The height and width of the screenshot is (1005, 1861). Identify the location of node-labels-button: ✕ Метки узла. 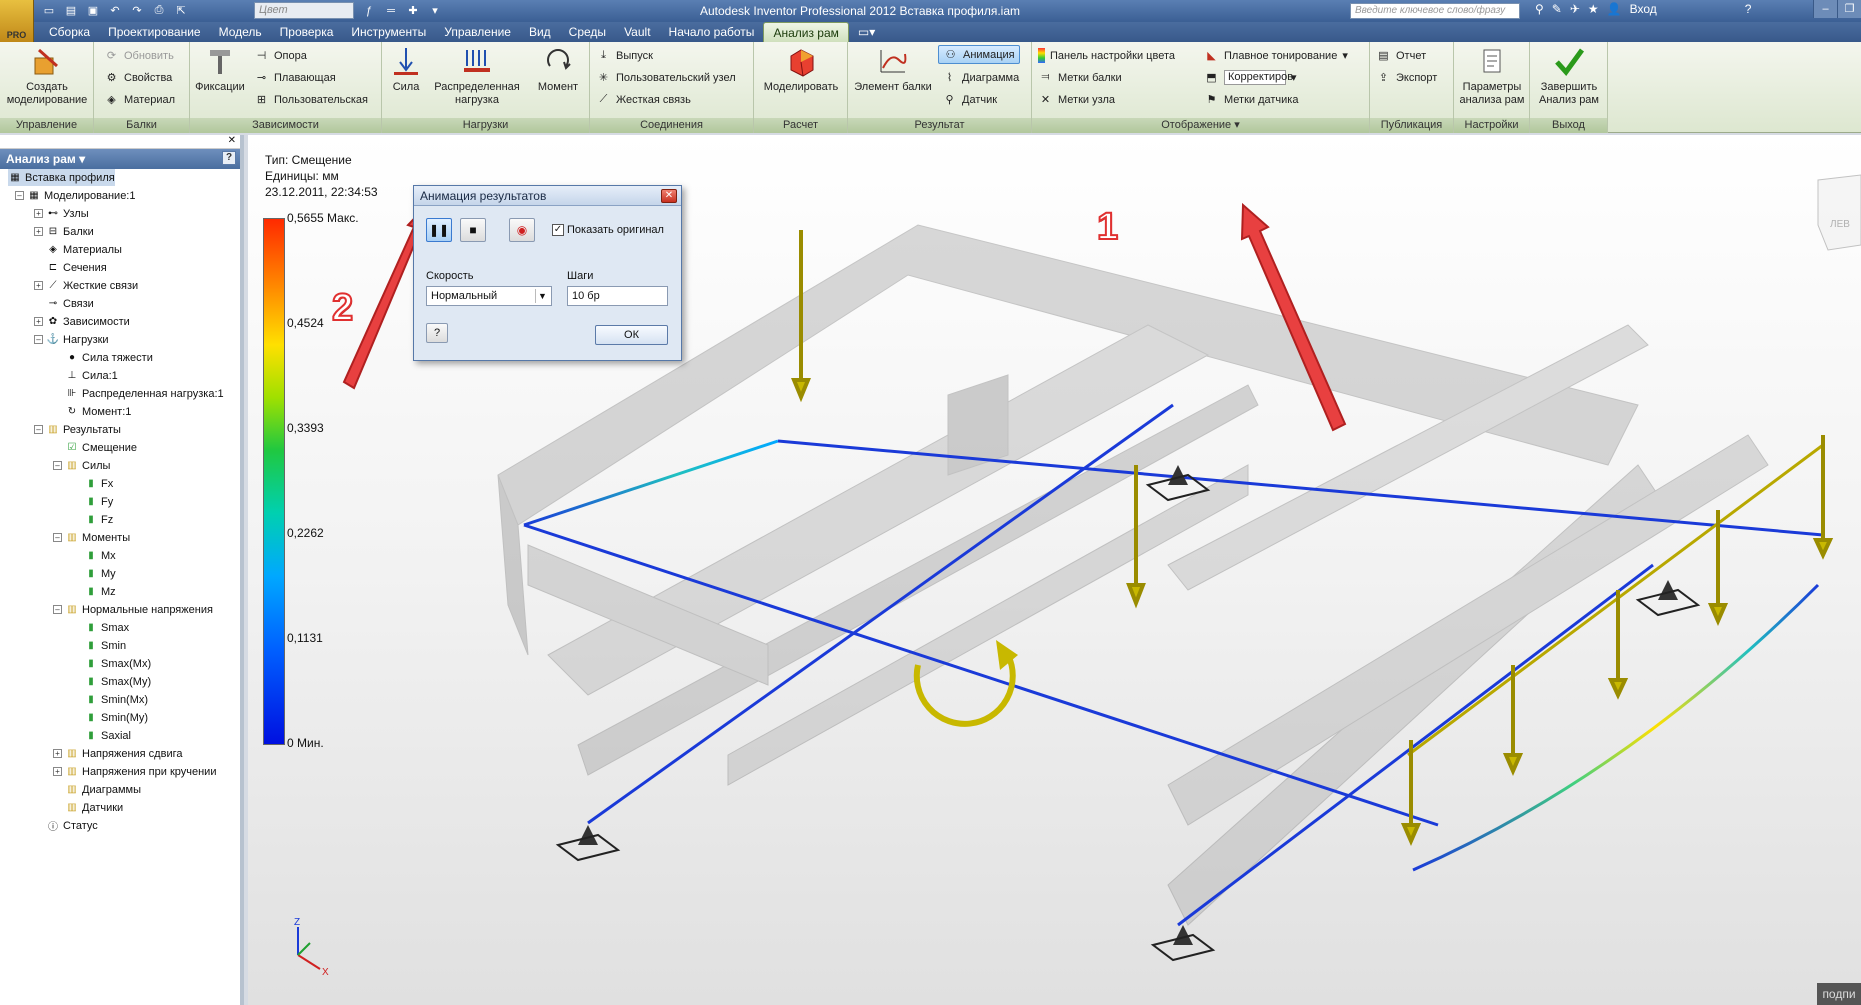
(1076, 99).